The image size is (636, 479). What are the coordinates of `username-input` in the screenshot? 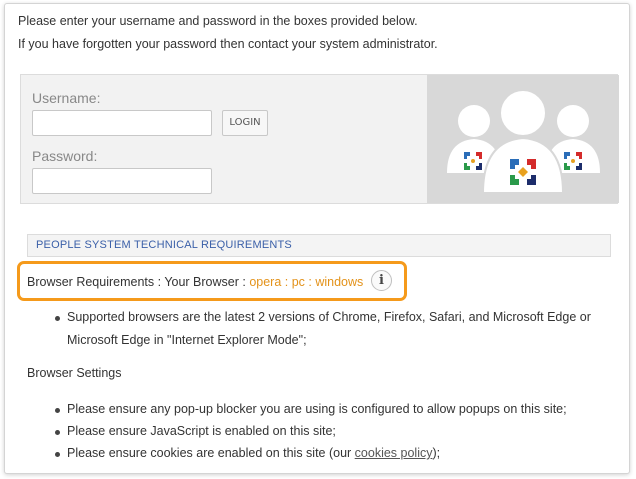 It's located at (122, 123).